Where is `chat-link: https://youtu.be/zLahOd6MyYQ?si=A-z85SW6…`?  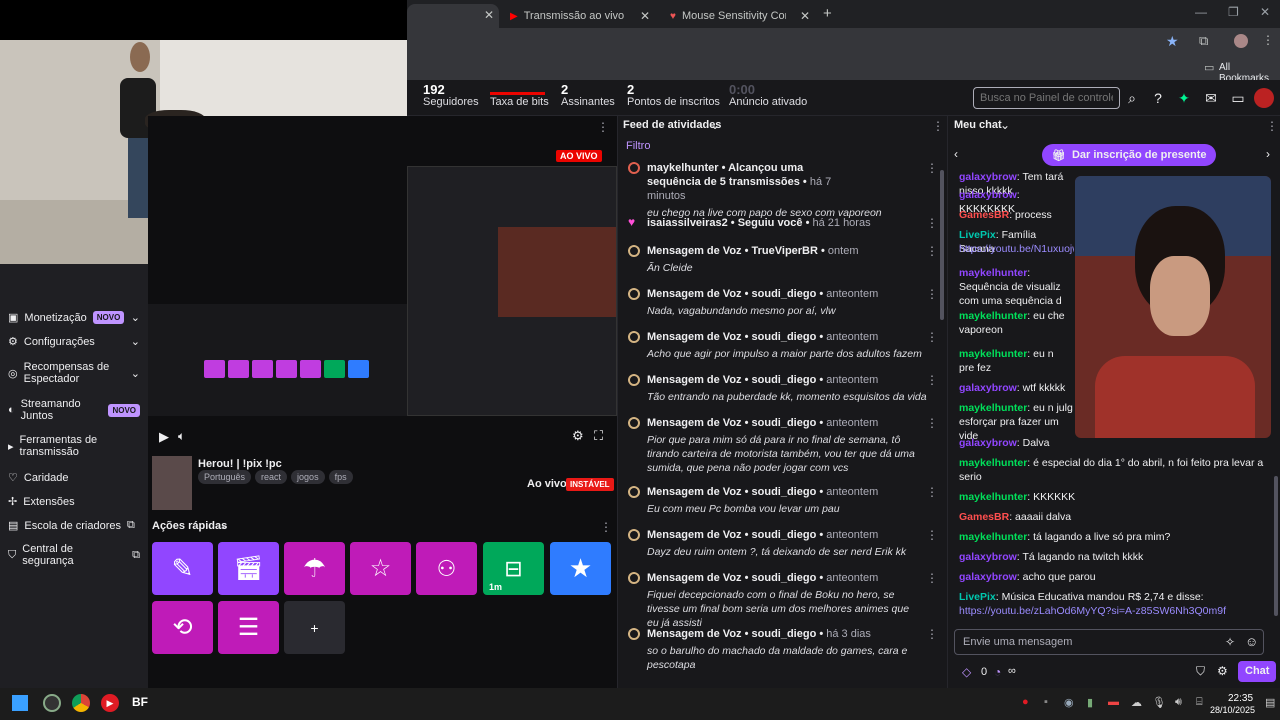 chat-link: https://youtu.be/zLahOd6MyYQ?si=A-z85SW6… is located at coordinates (1092, 611).